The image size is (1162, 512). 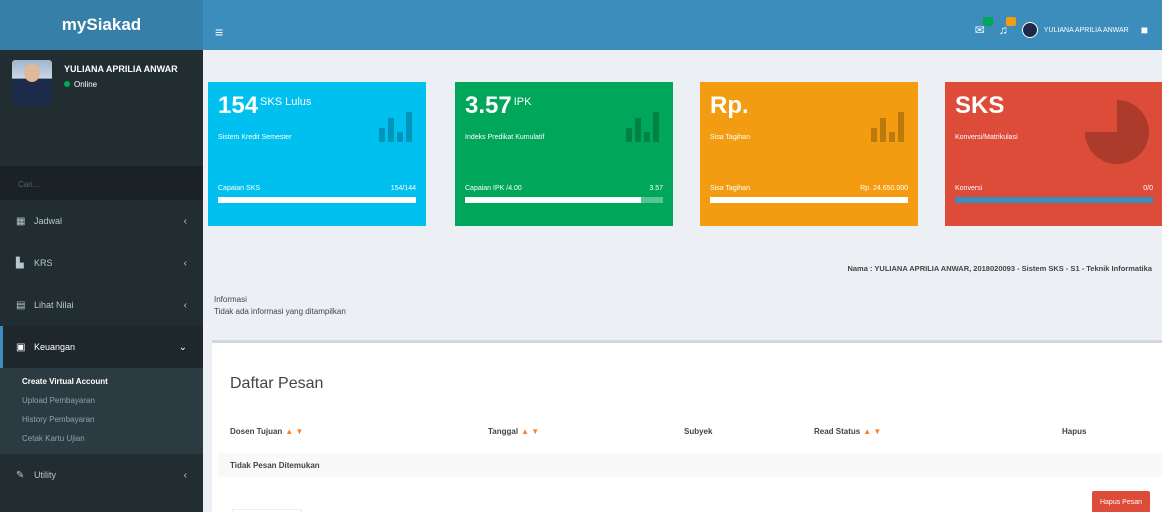 I want to click on table-icon: ▤, so click(x=21, y=305).